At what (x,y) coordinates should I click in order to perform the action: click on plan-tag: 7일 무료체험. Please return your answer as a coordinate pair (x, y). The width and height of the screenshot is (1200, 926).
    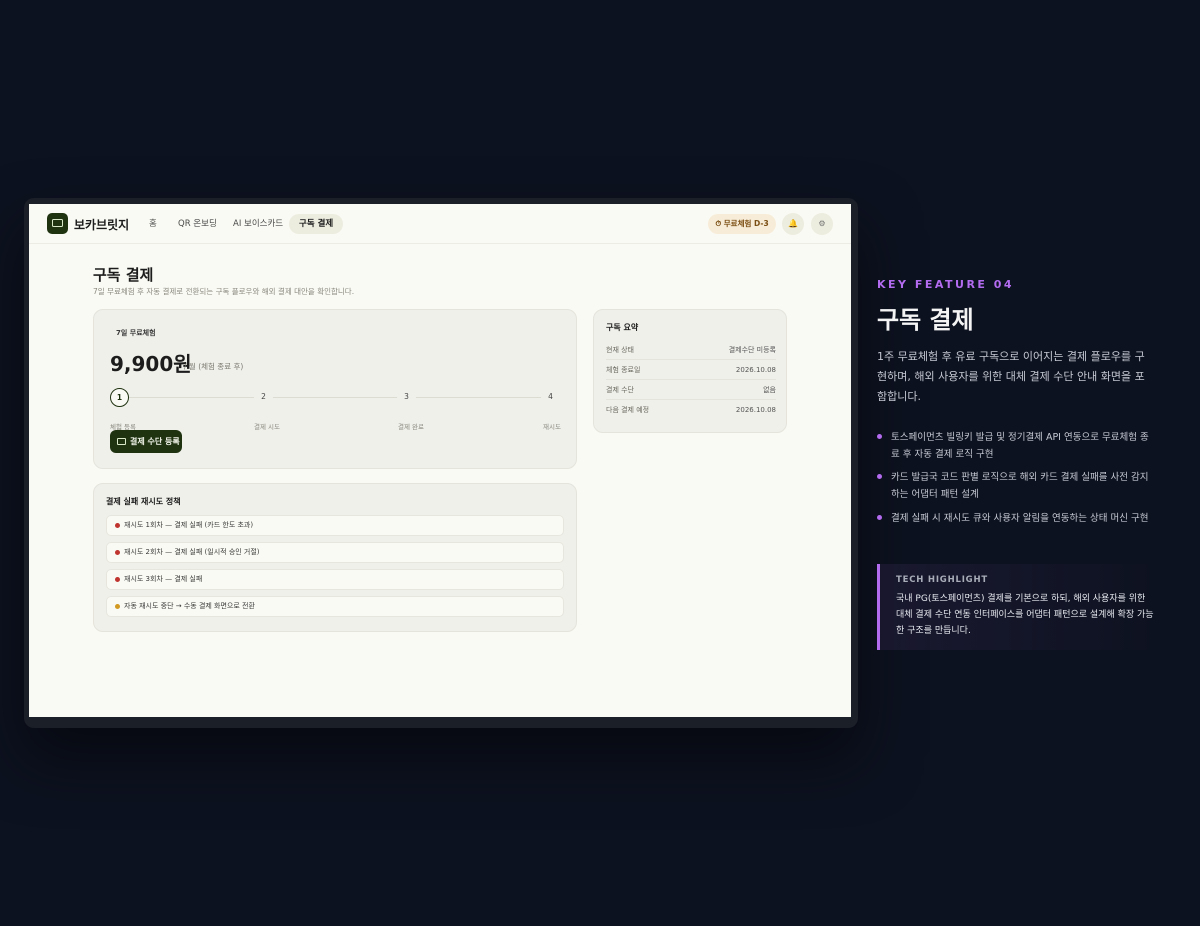
    Looking at the image, I should click on (136, 333).